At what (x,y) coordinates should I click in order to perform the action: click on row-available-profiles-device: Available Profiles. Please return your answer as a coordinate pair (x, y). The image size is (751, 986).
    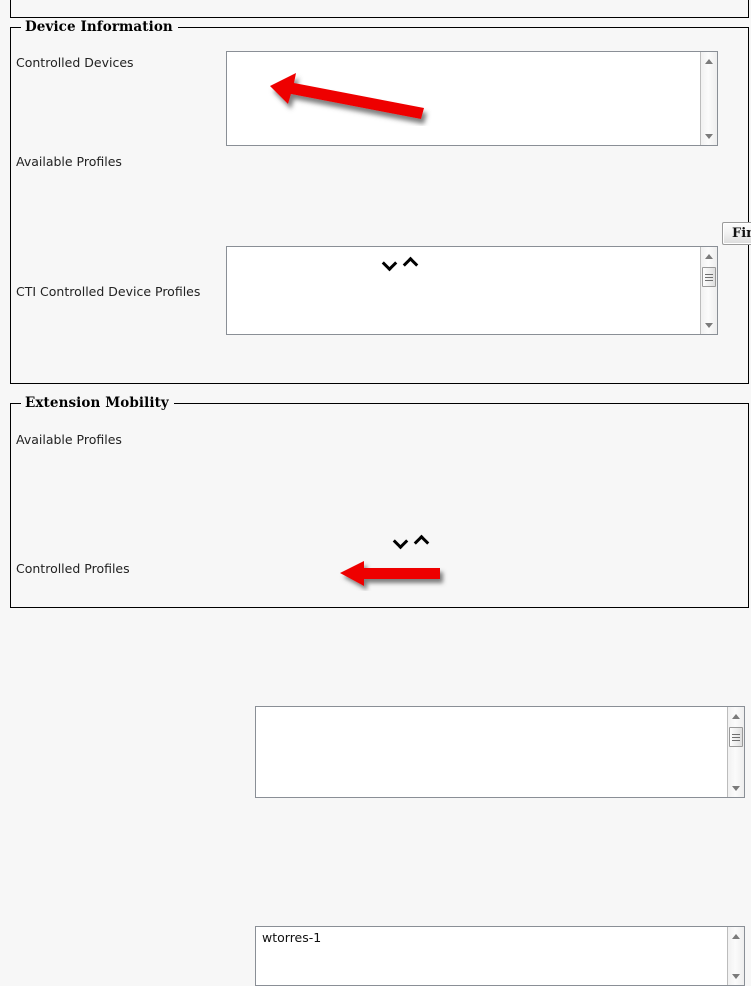
    Looking at the image, I should click on (69, 161).